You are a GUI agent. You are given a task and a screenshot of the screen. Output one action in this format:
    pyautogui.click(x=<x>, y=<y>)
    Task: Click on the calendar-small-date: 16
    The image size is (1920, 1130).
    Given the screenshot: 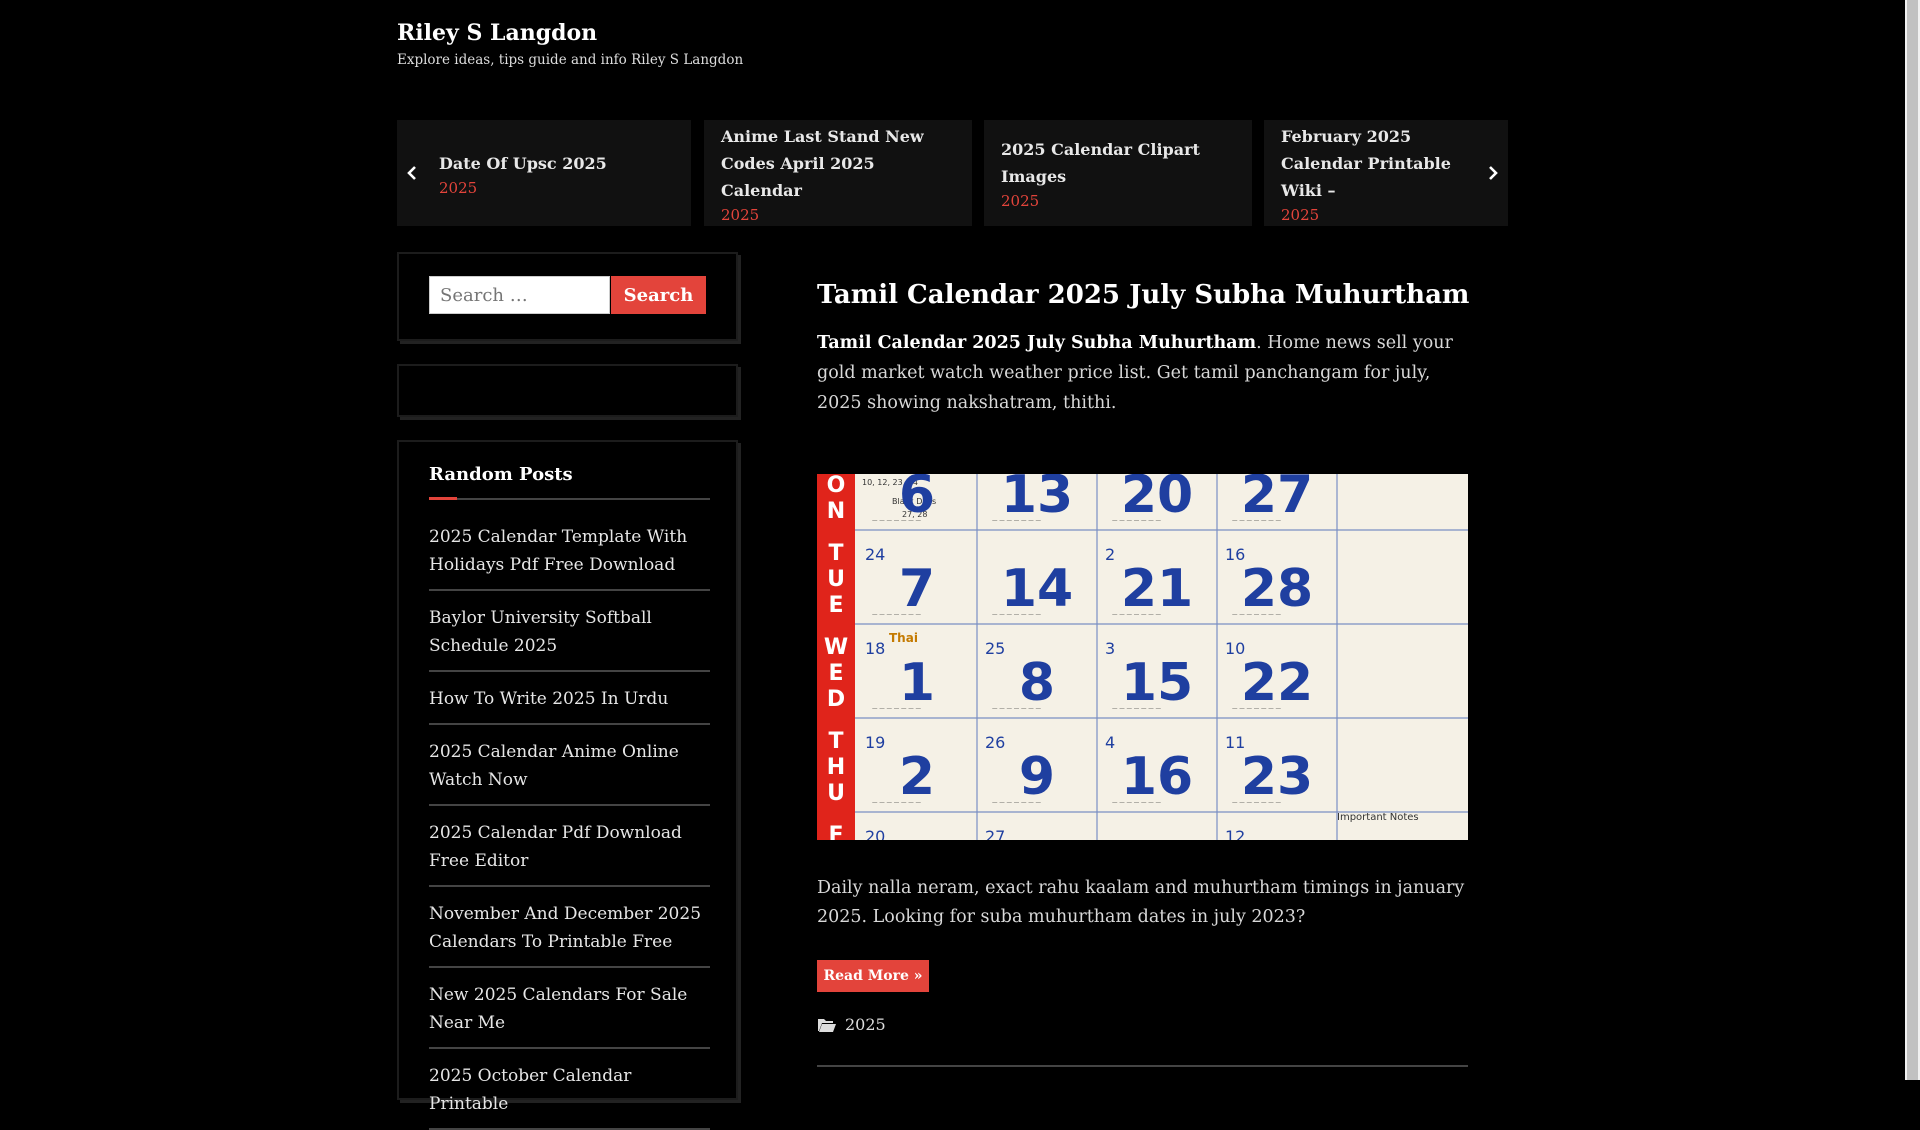 What is the action you would take?
    pyautogui.click(x=1235, y=554)
    